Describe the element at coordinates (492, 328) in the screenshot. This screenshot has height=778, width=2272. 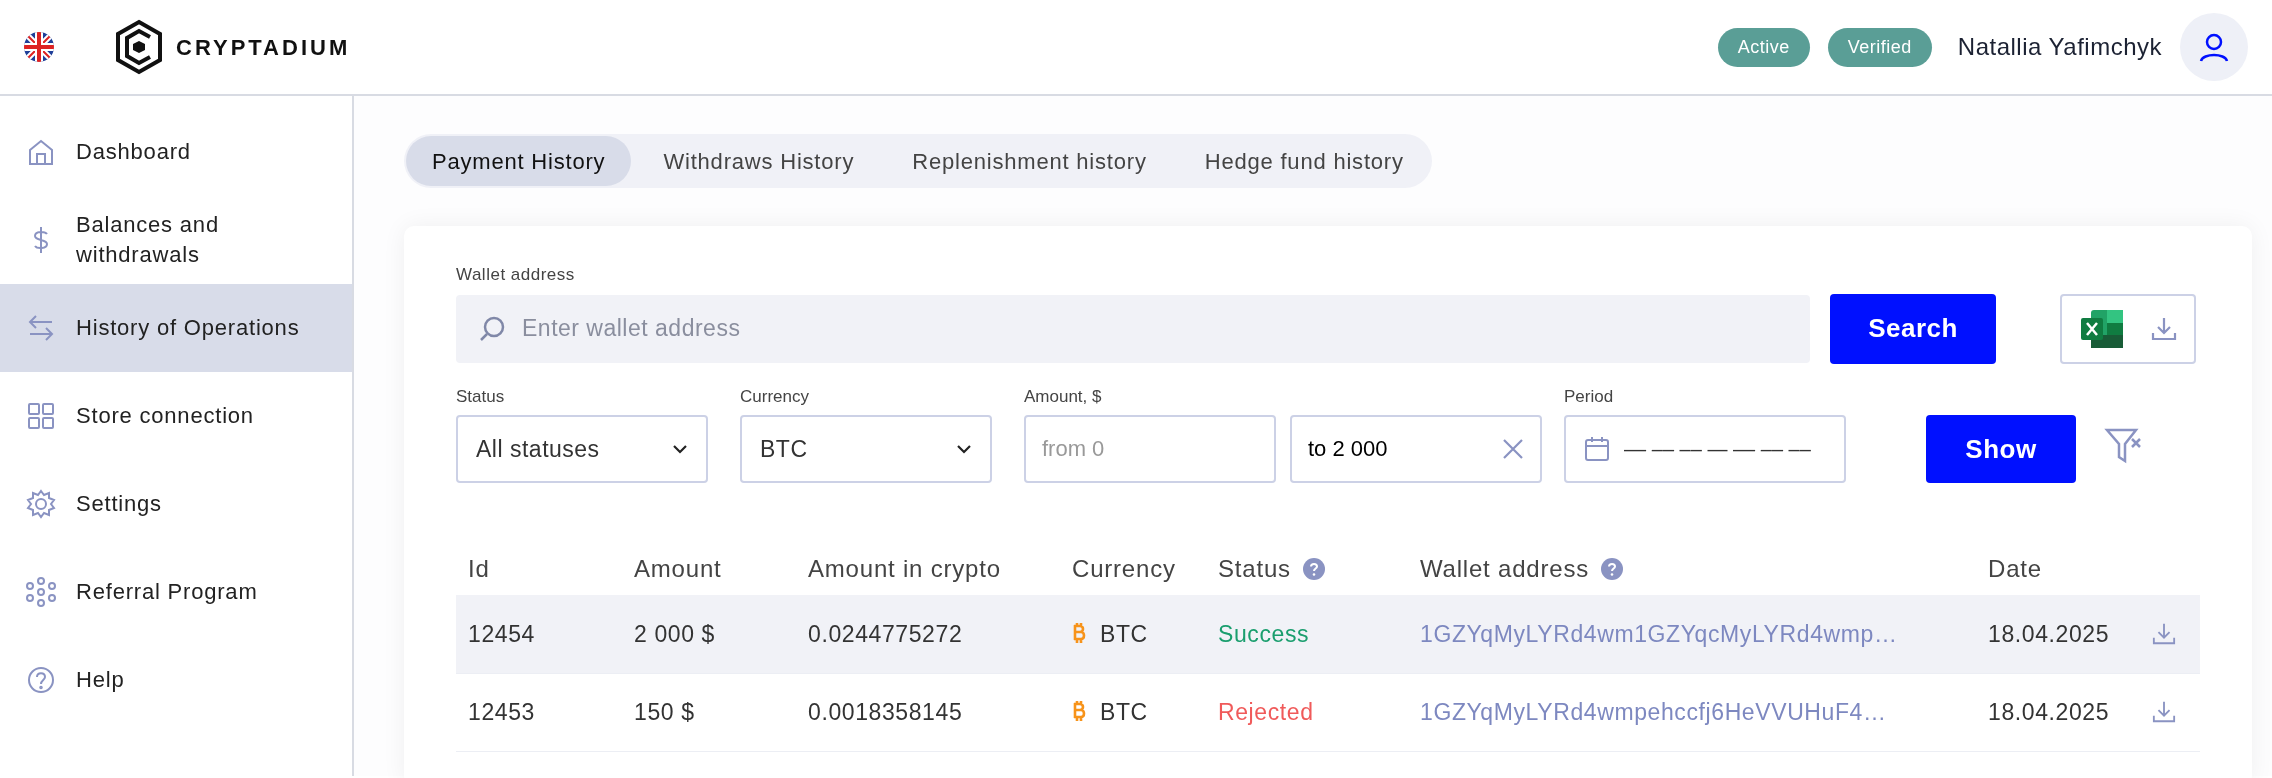
I see `search-icon` at that location.